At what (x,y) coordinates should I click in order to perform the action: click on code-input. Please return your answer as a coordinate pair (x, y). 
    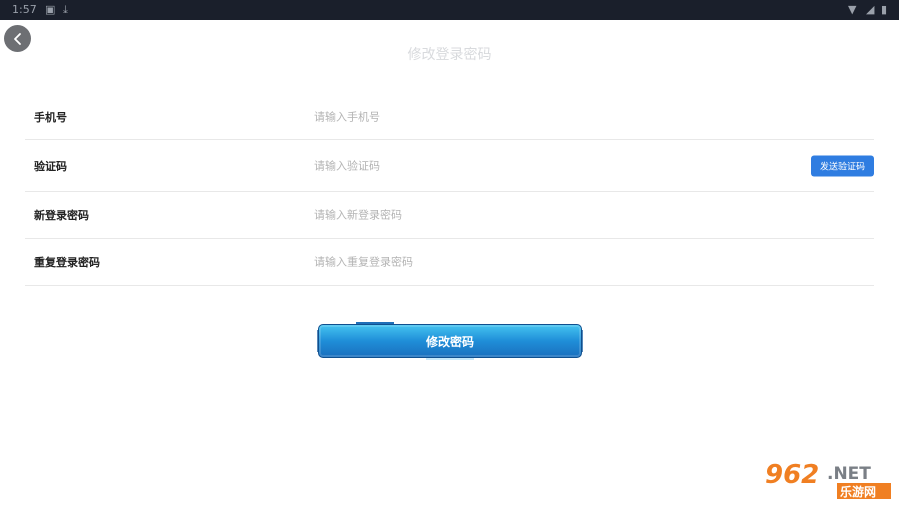
    Looking at the image, I should click on (534, 165).